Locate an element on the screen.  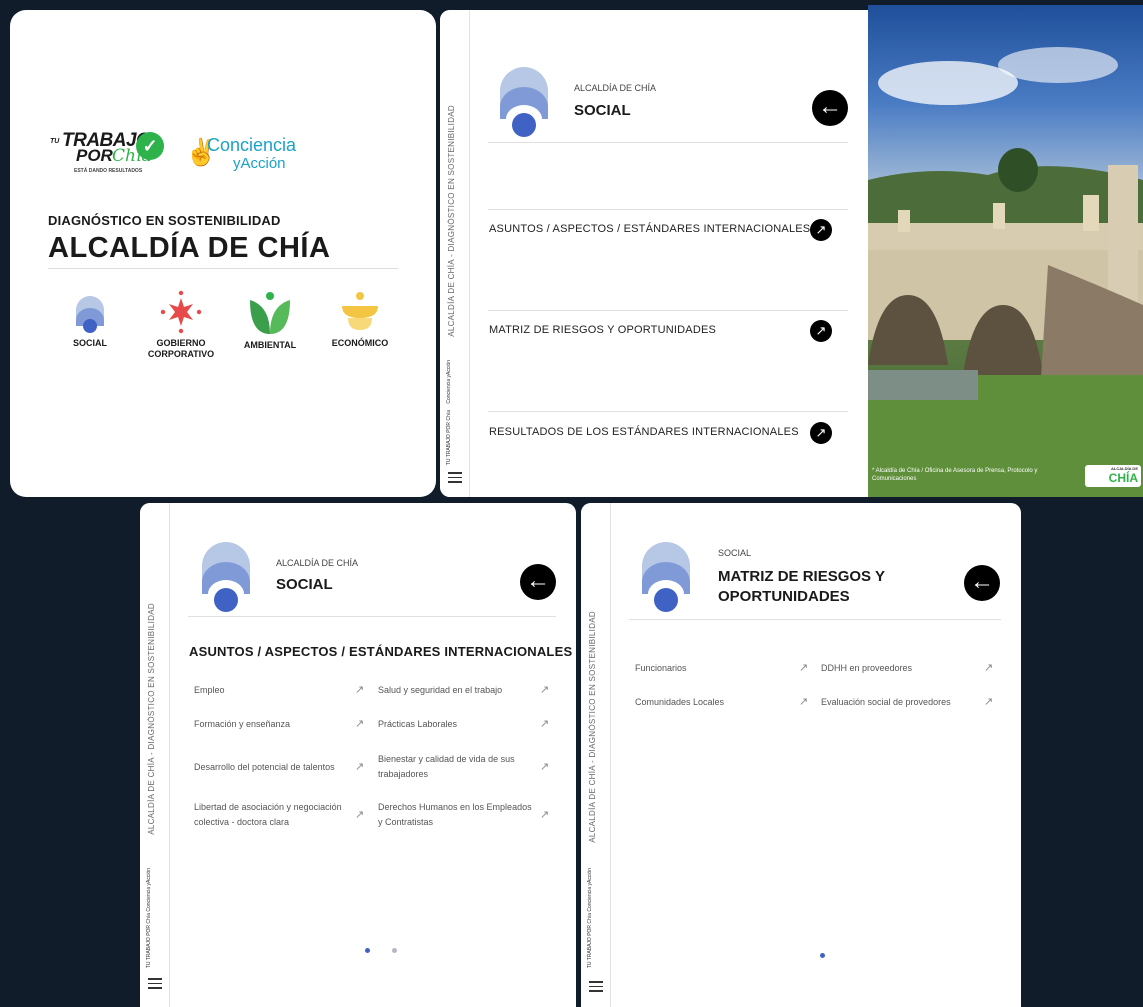
pillar-ambiental: AMBIENTAL is located at coordinates (270, 320).